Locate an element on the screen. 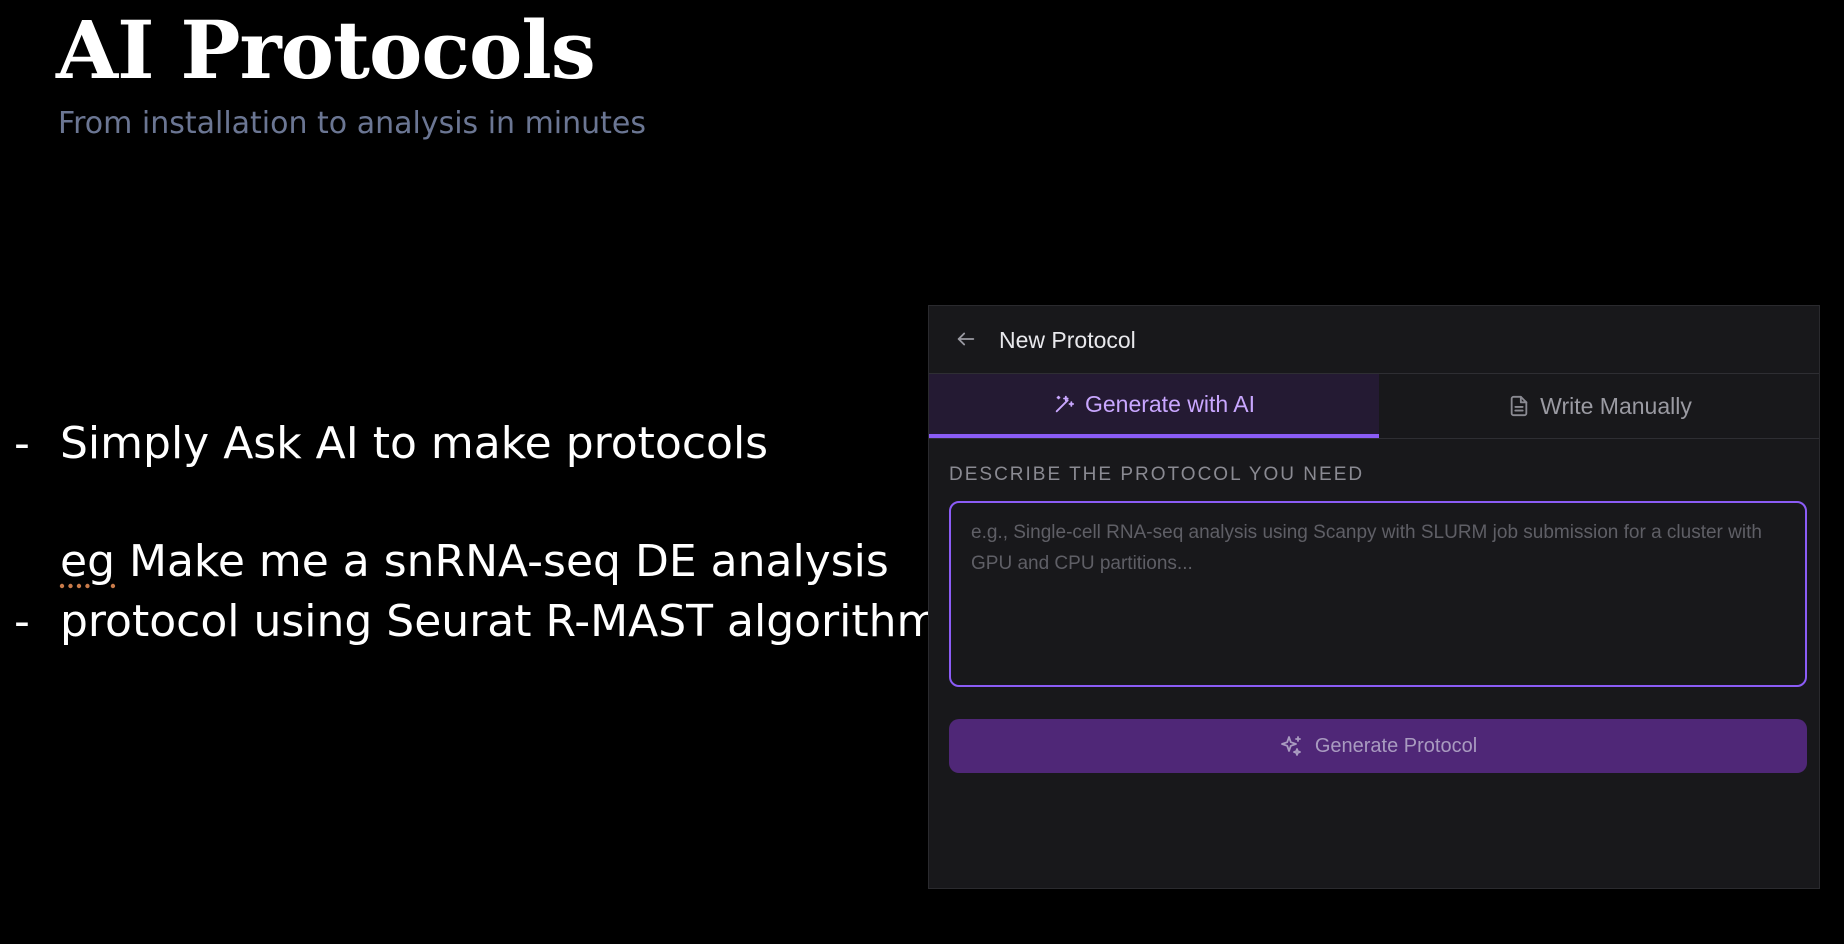  bullet-text: Simply Ask AI to make protocols is located at coordinates (414, 443).